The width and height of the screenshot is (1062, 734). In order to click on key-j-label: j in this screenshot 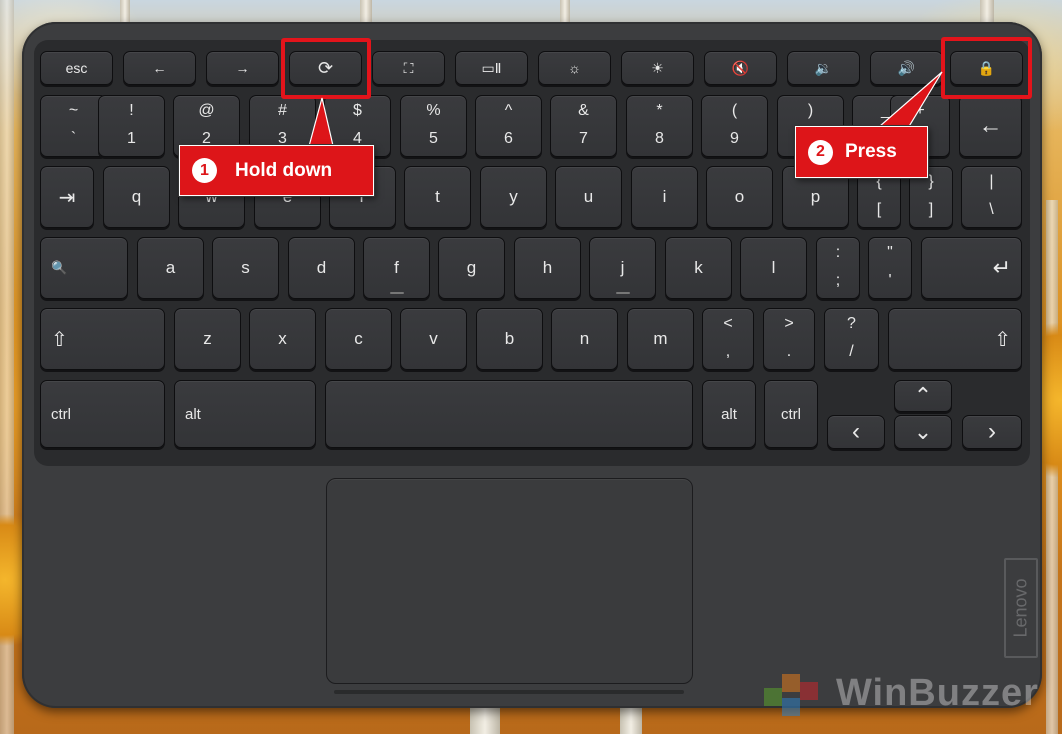, I will do `click(622, 267)`.